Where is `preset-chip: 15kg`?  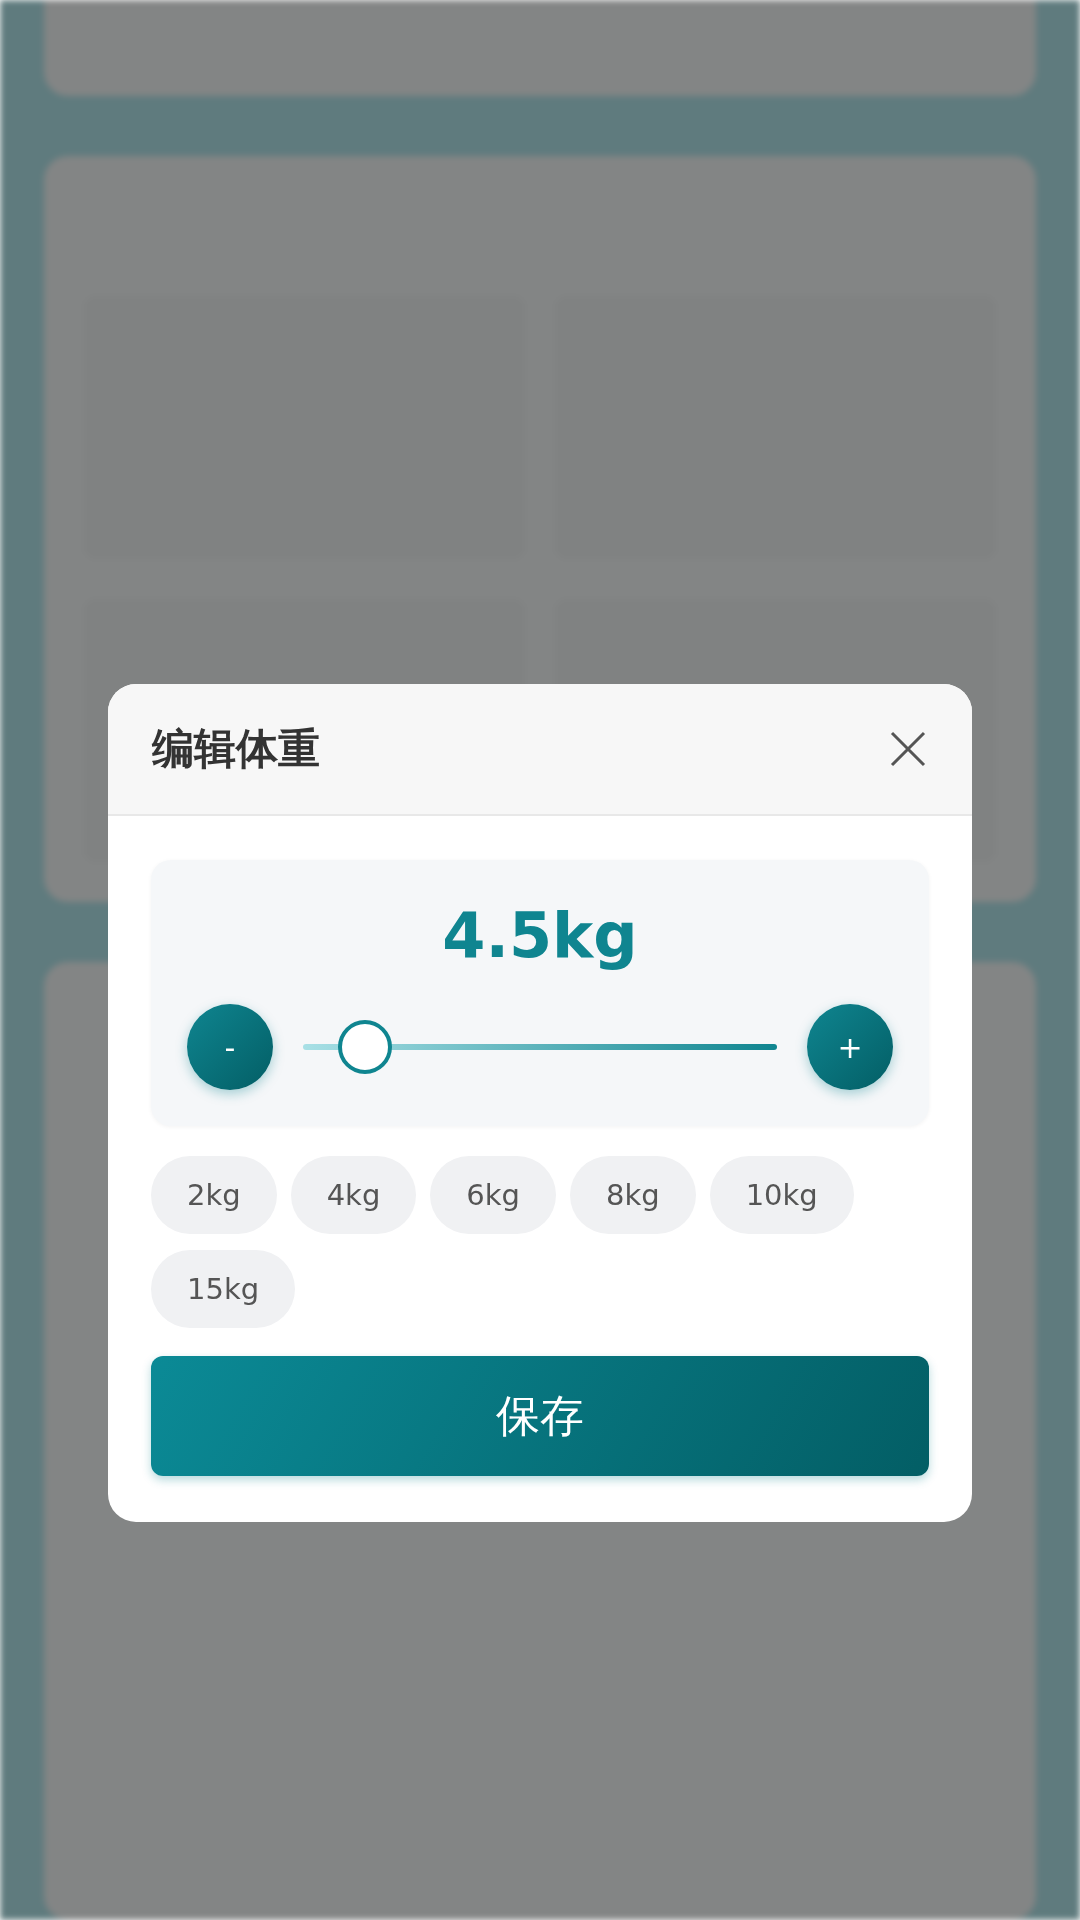 preset-chip: 15kg is located at coordinates (223, 1289).